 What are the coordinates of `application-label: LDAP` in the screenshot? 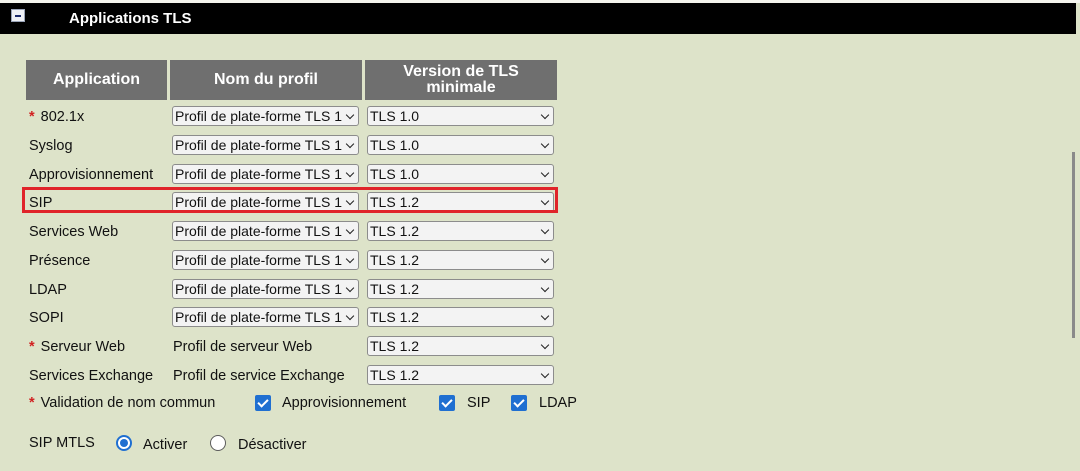 It's located at (48, 290).